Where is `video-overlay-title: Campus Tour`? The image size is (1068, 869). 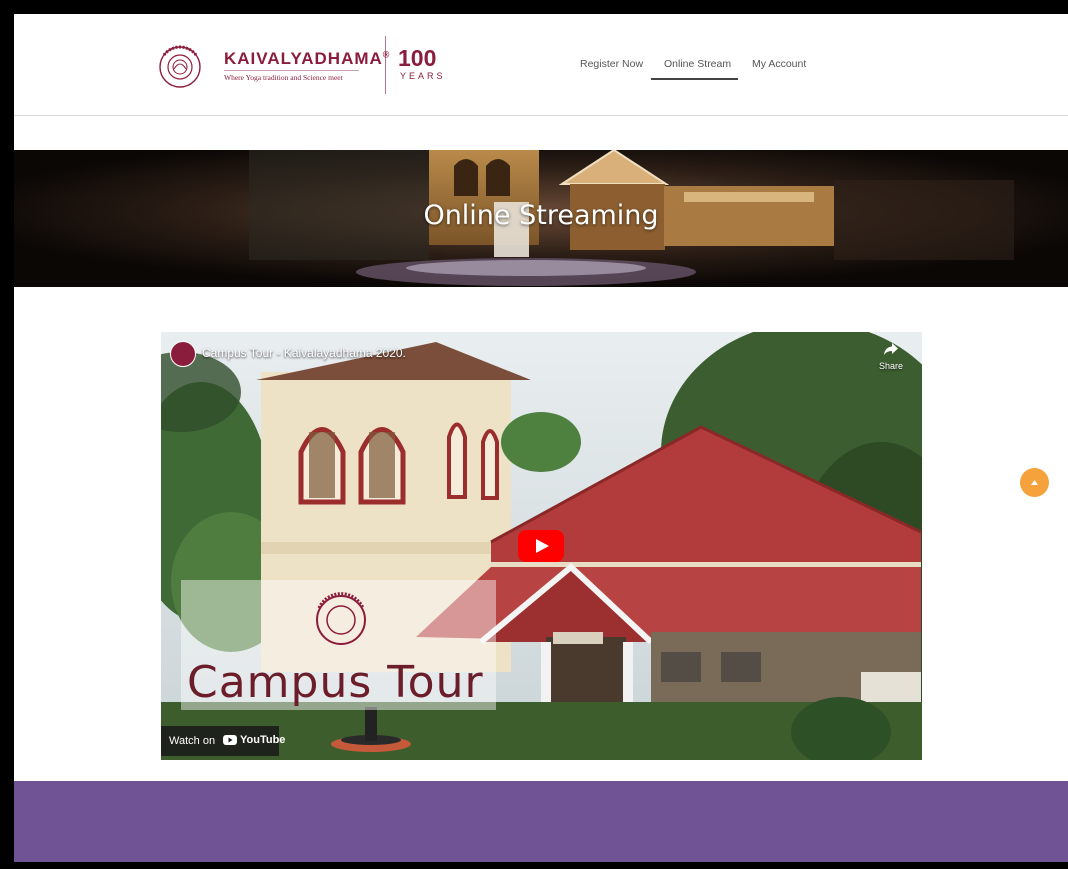 video-overlay-title: Campus Tour is located at coordinates (335, 682).